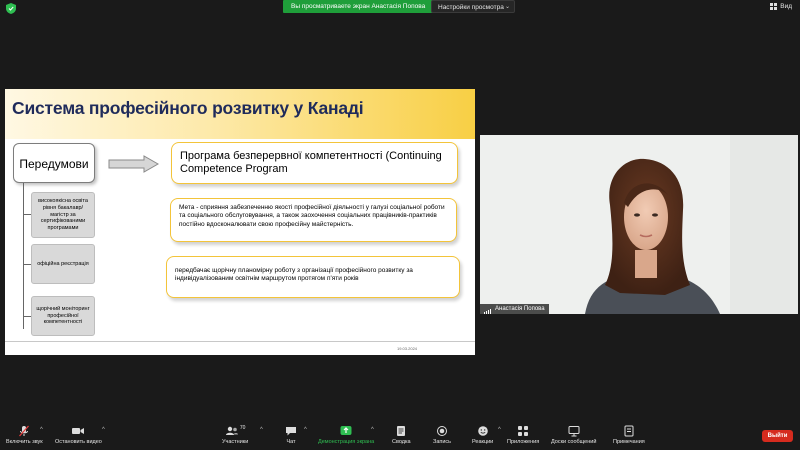 Image resolution: width=800 pixels, height=450 pixels. I want to click on reactions-icon, so click(482, 431).